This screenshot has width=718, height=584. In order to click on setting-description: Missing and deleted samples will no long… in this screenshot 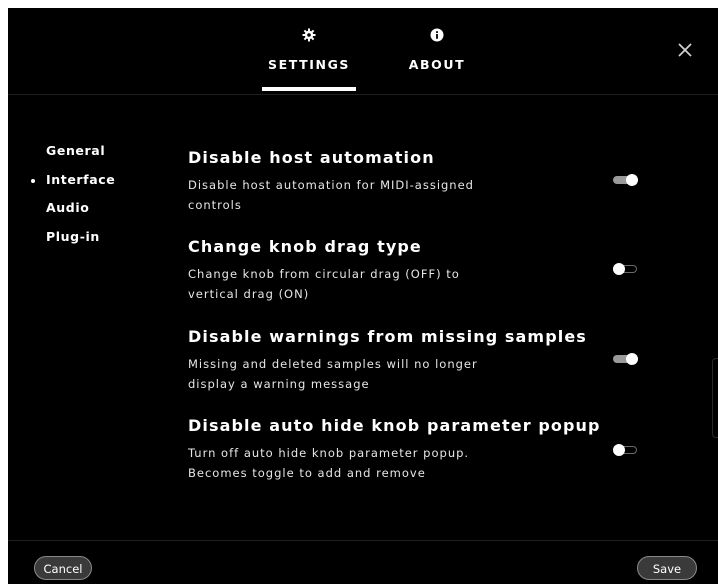, I will do `click(353, 374)`.